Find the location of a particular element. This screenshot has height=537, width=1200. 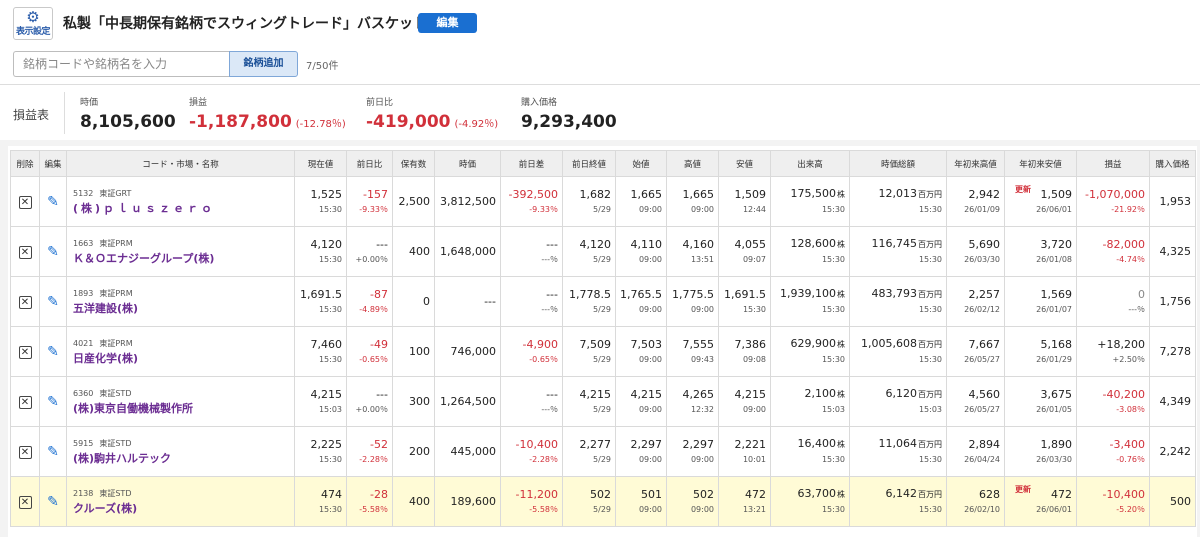

value-cell: --- is located at coordinates (467, 301).